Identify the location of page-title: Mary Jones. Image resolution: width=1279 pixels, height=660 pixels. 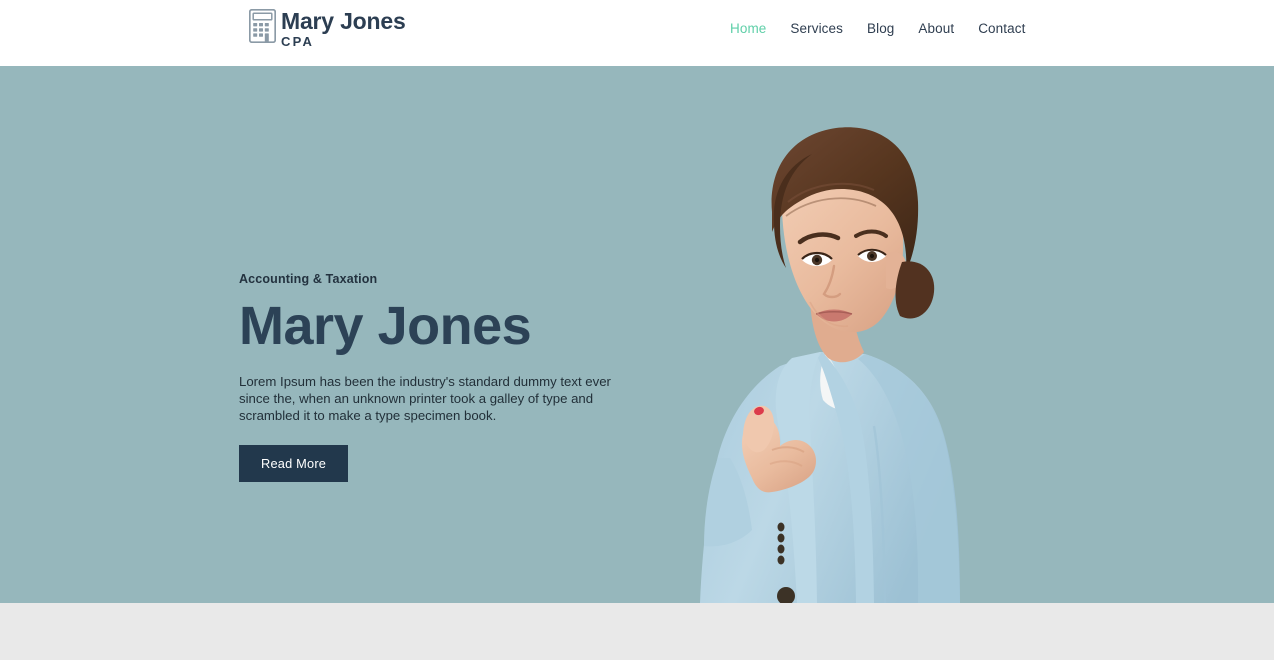
(385, 326).